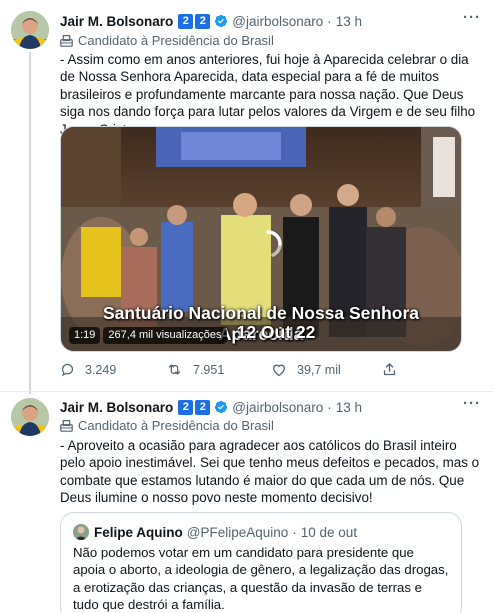 The image size is (493, 613). I want to click on video-info: 1:19 267,4 mil visualizações, so click(149, 335).